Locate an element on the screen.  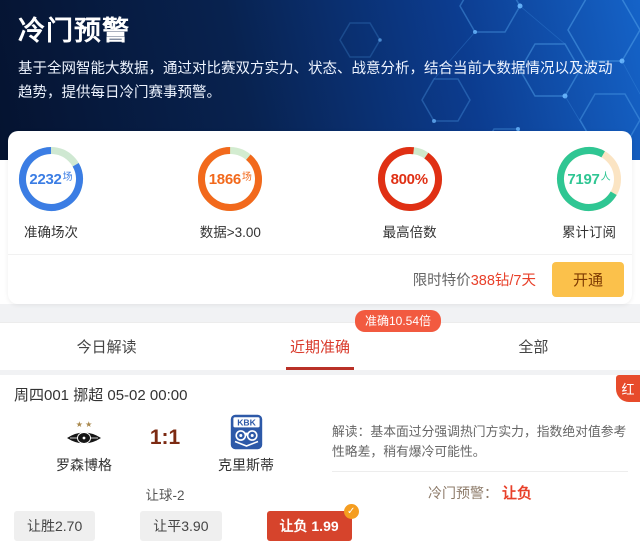
home-team: ★ ★ 罗森博格 is located at coordinates (84, 444).